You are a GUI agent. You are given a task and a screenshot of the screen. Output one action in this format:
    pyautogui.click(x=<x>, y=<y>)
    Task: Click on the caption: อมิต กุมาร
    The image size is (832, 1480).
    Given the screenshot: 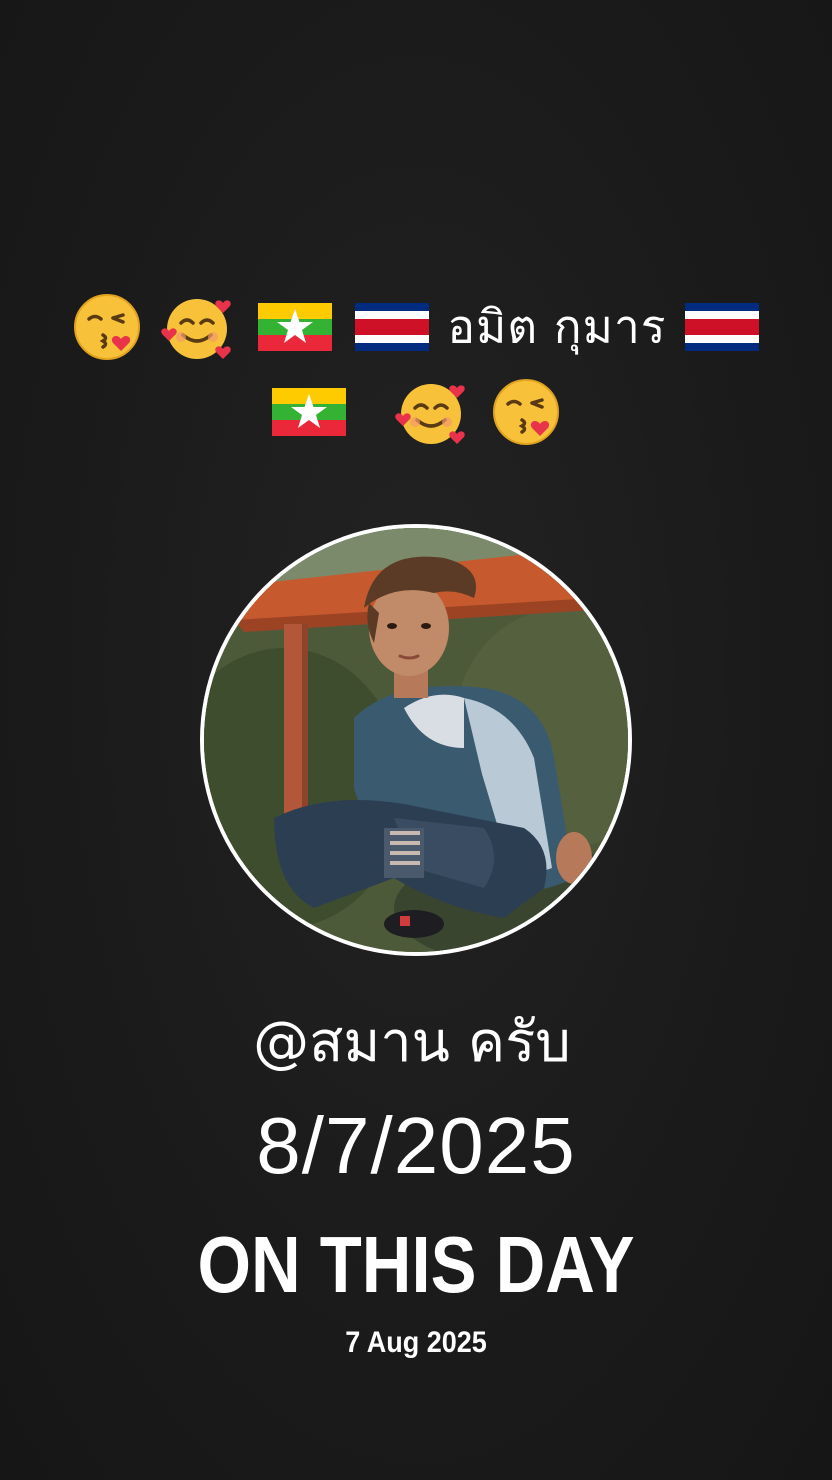 What is the action you would take?
    pyautogui.click(x=416, y=366)
    